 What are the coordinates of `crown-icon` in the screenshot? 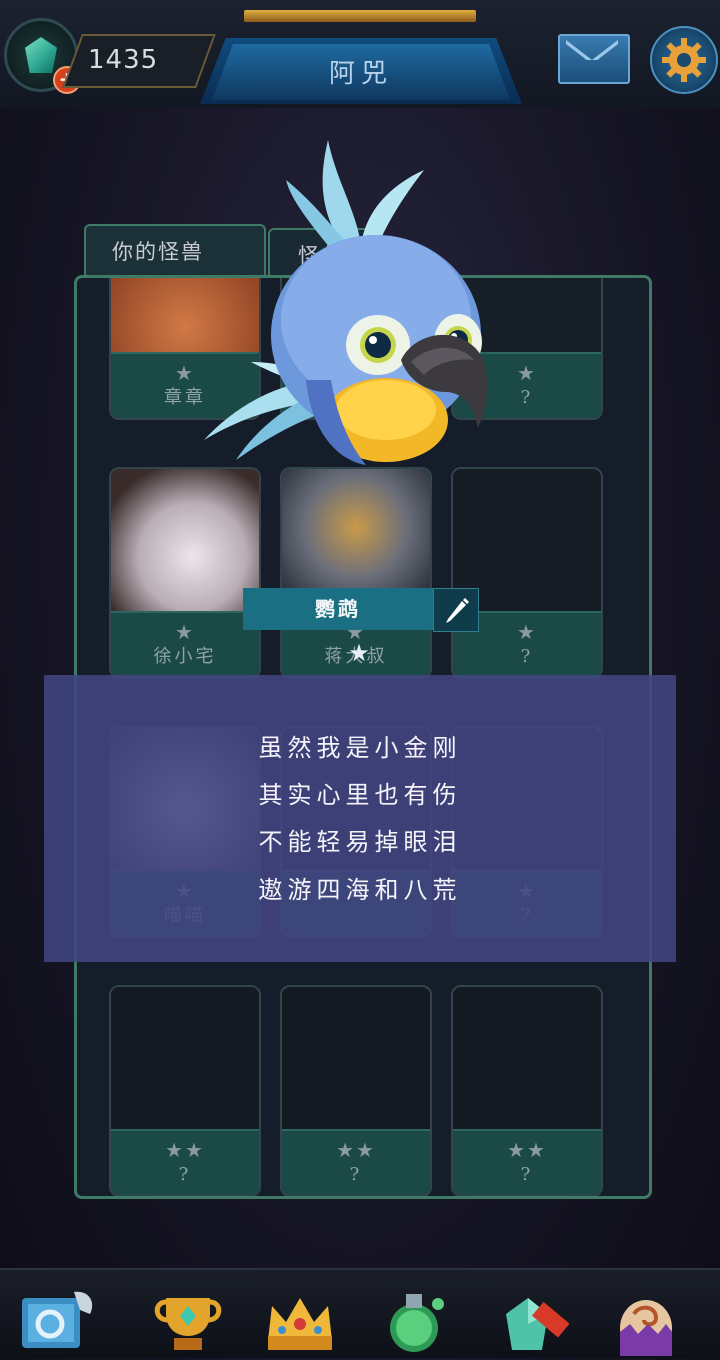 It's located at (300, 1320).